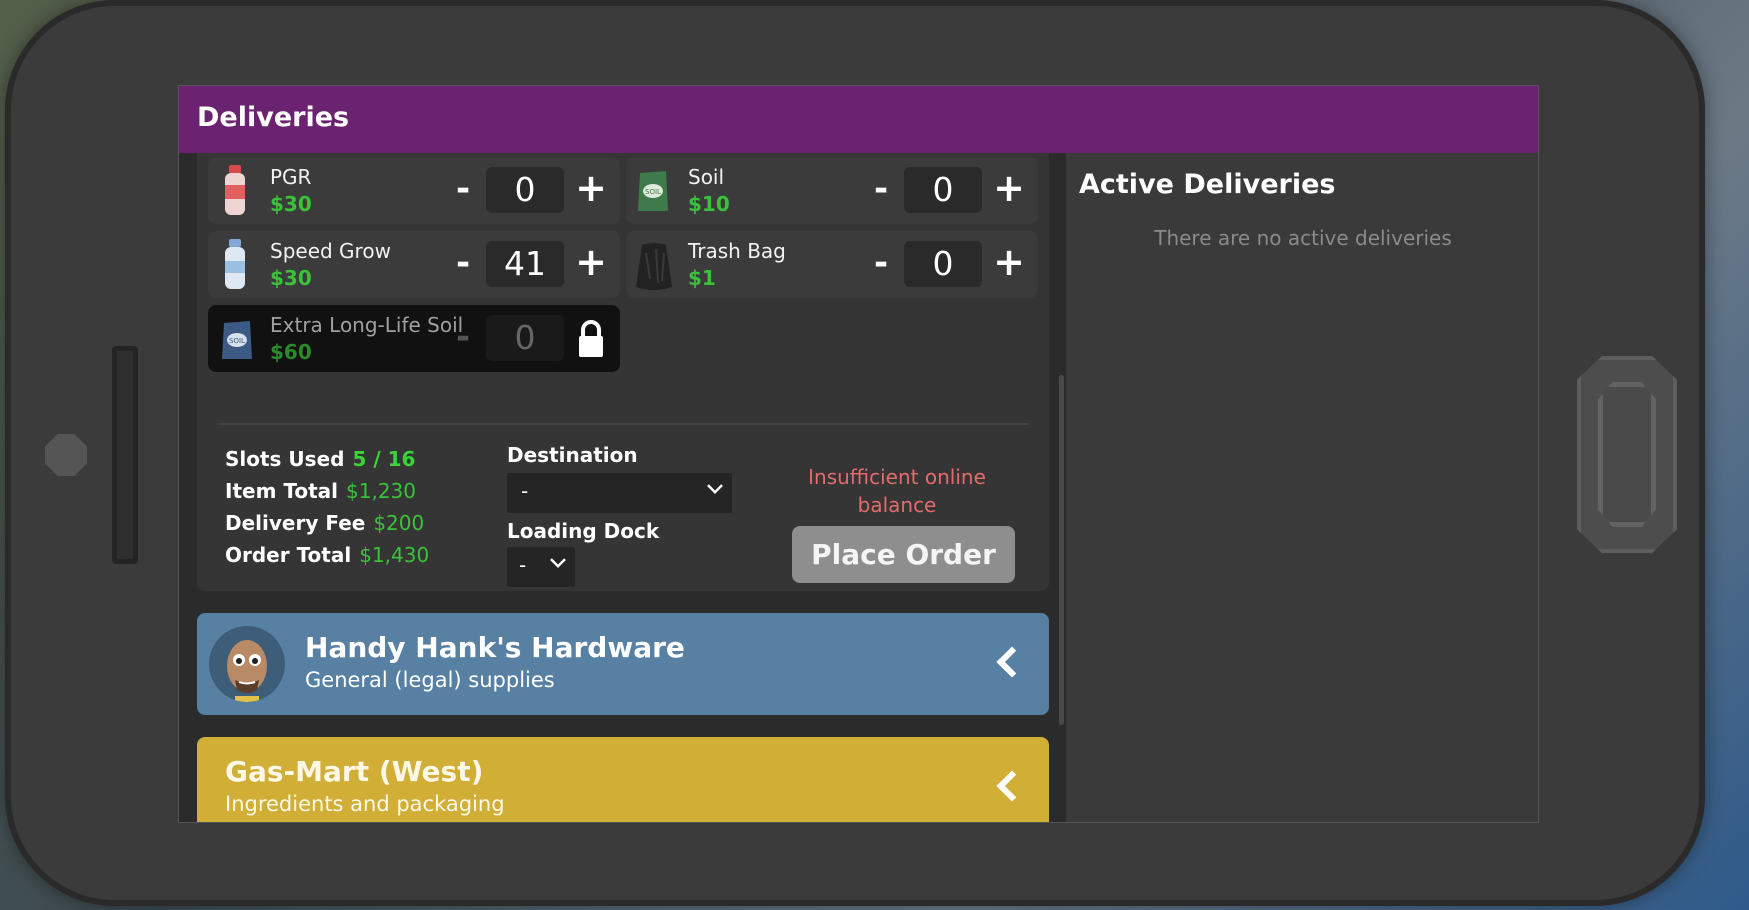  Describe the element at coordinates (897, 491) in the screenshot. I see `insufficient-balance-warning: Insufficient online balance` at that location.